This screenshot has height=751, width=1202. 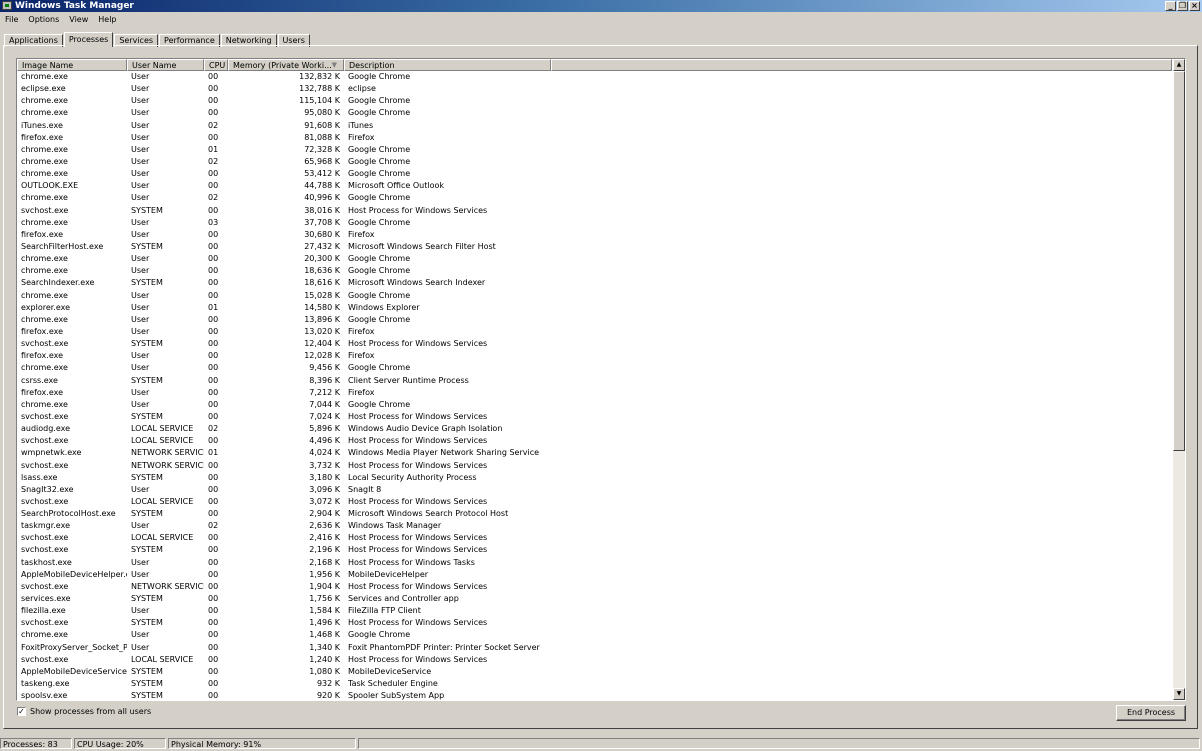 I want to click on memory-cell: 2,636 K, so click(x=324, y=526).